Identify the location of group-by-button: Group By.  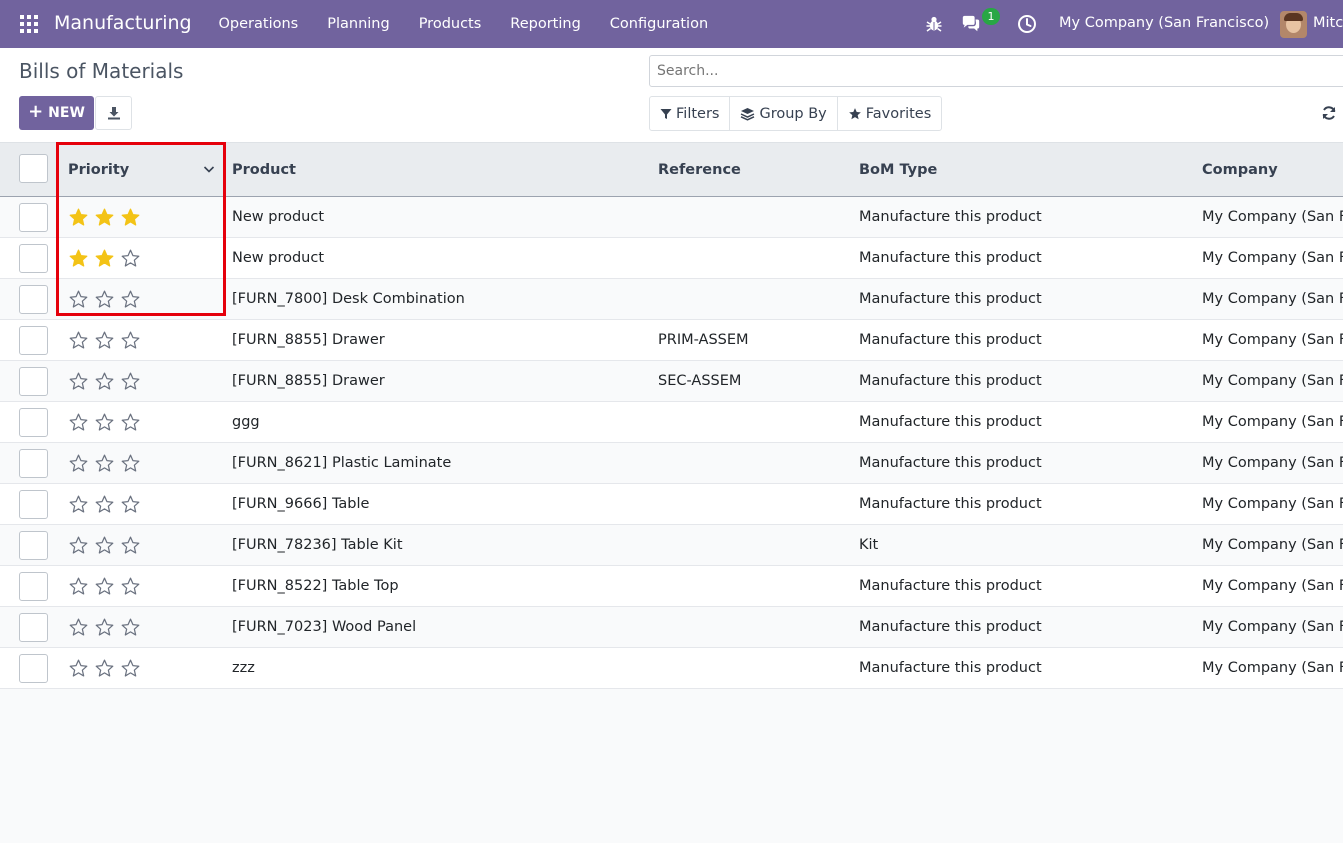
(784, 113).